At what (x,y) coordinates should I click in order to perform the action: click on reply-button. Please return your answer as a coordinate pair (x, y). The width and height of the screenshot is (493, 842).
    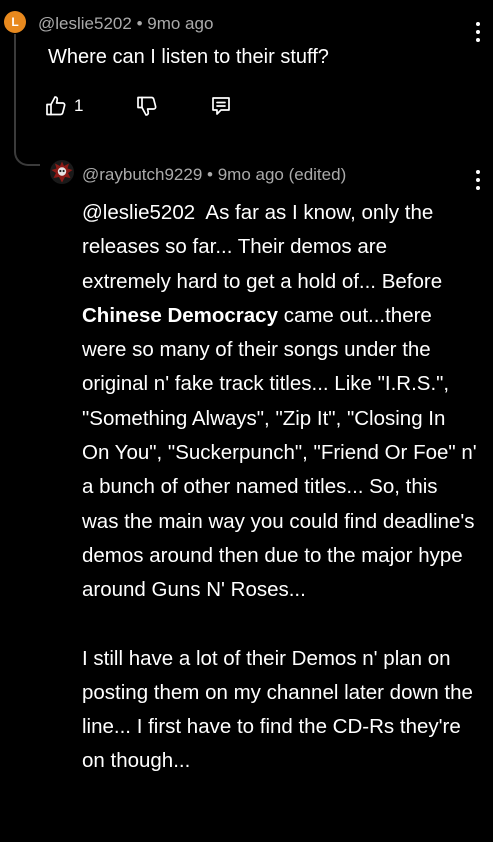
    Looking at the image, I should click on (221, 106).